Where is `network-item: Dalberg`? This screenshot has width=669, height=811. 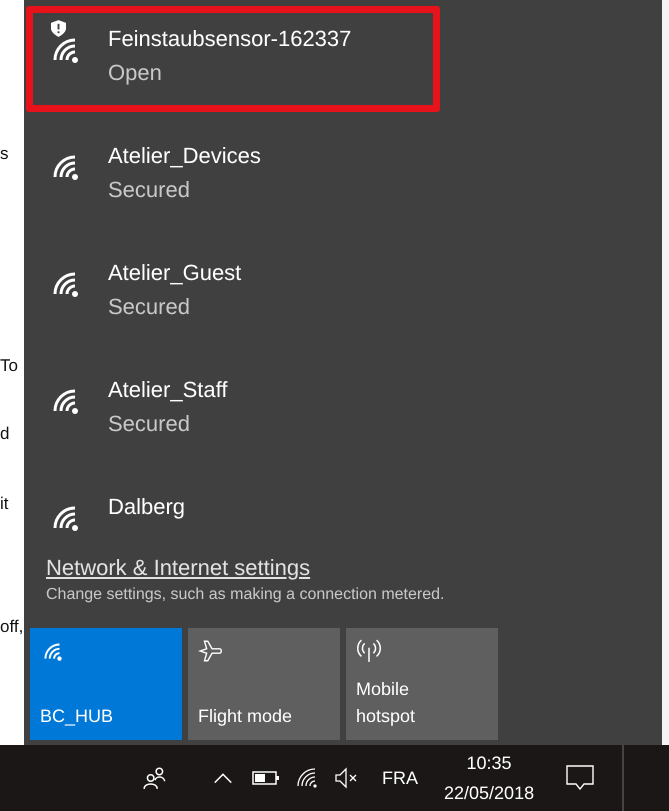
network-item: Dalberg is located at coordinates (343, 513).